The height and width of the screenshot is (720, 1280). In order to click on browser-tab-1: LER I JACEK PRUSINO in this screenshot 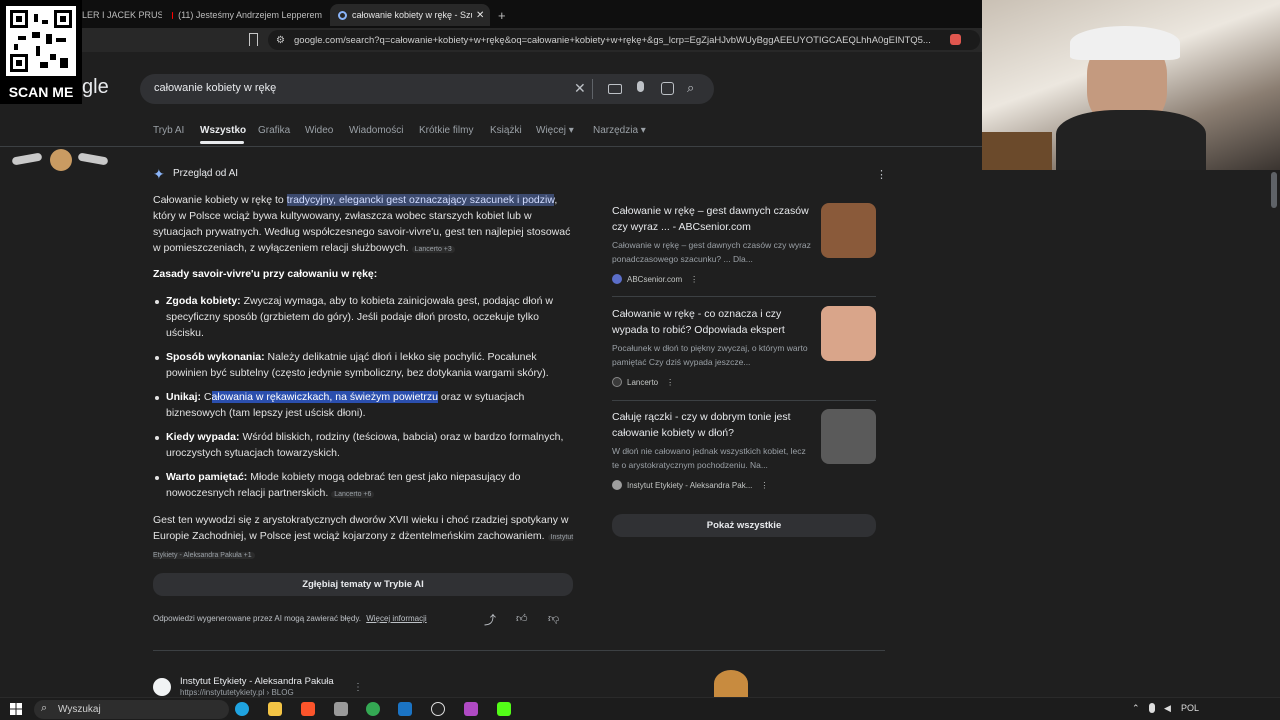, I will do `click(122, 15)`.